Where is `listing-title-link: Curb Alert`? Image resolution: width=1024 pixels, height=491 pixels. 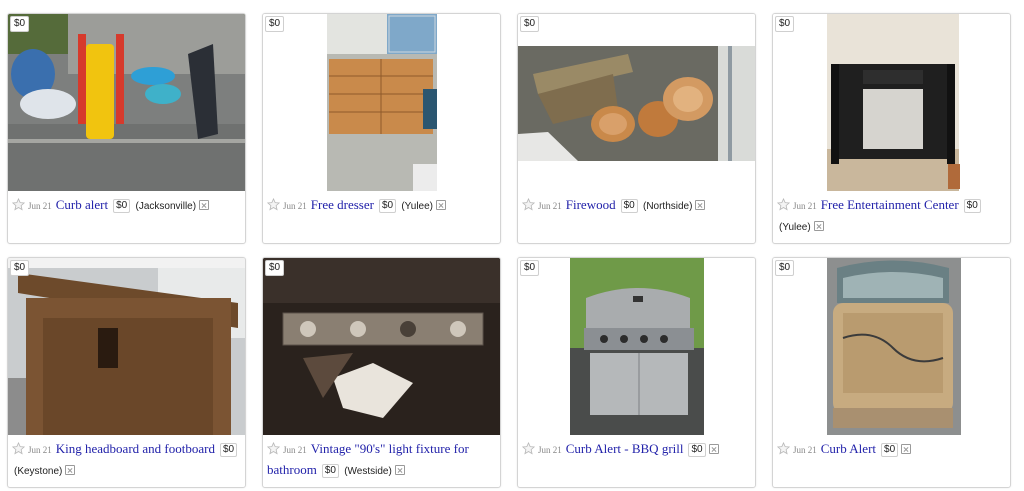
listing-title-link: Curb Alert is located at coordinates (848, 448).